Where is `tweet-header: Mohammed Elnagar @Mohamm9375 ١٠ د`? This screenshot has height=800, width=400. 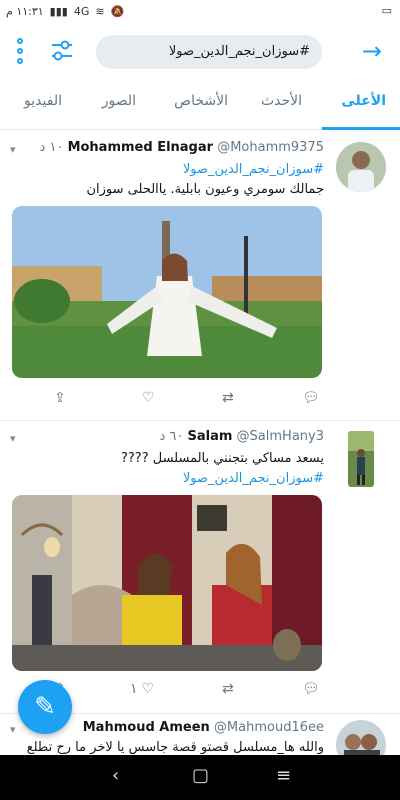
tweet-header: Mohammed Elnagar @Mohamm9375 ١٠ د is located at coordinates (167, 150).